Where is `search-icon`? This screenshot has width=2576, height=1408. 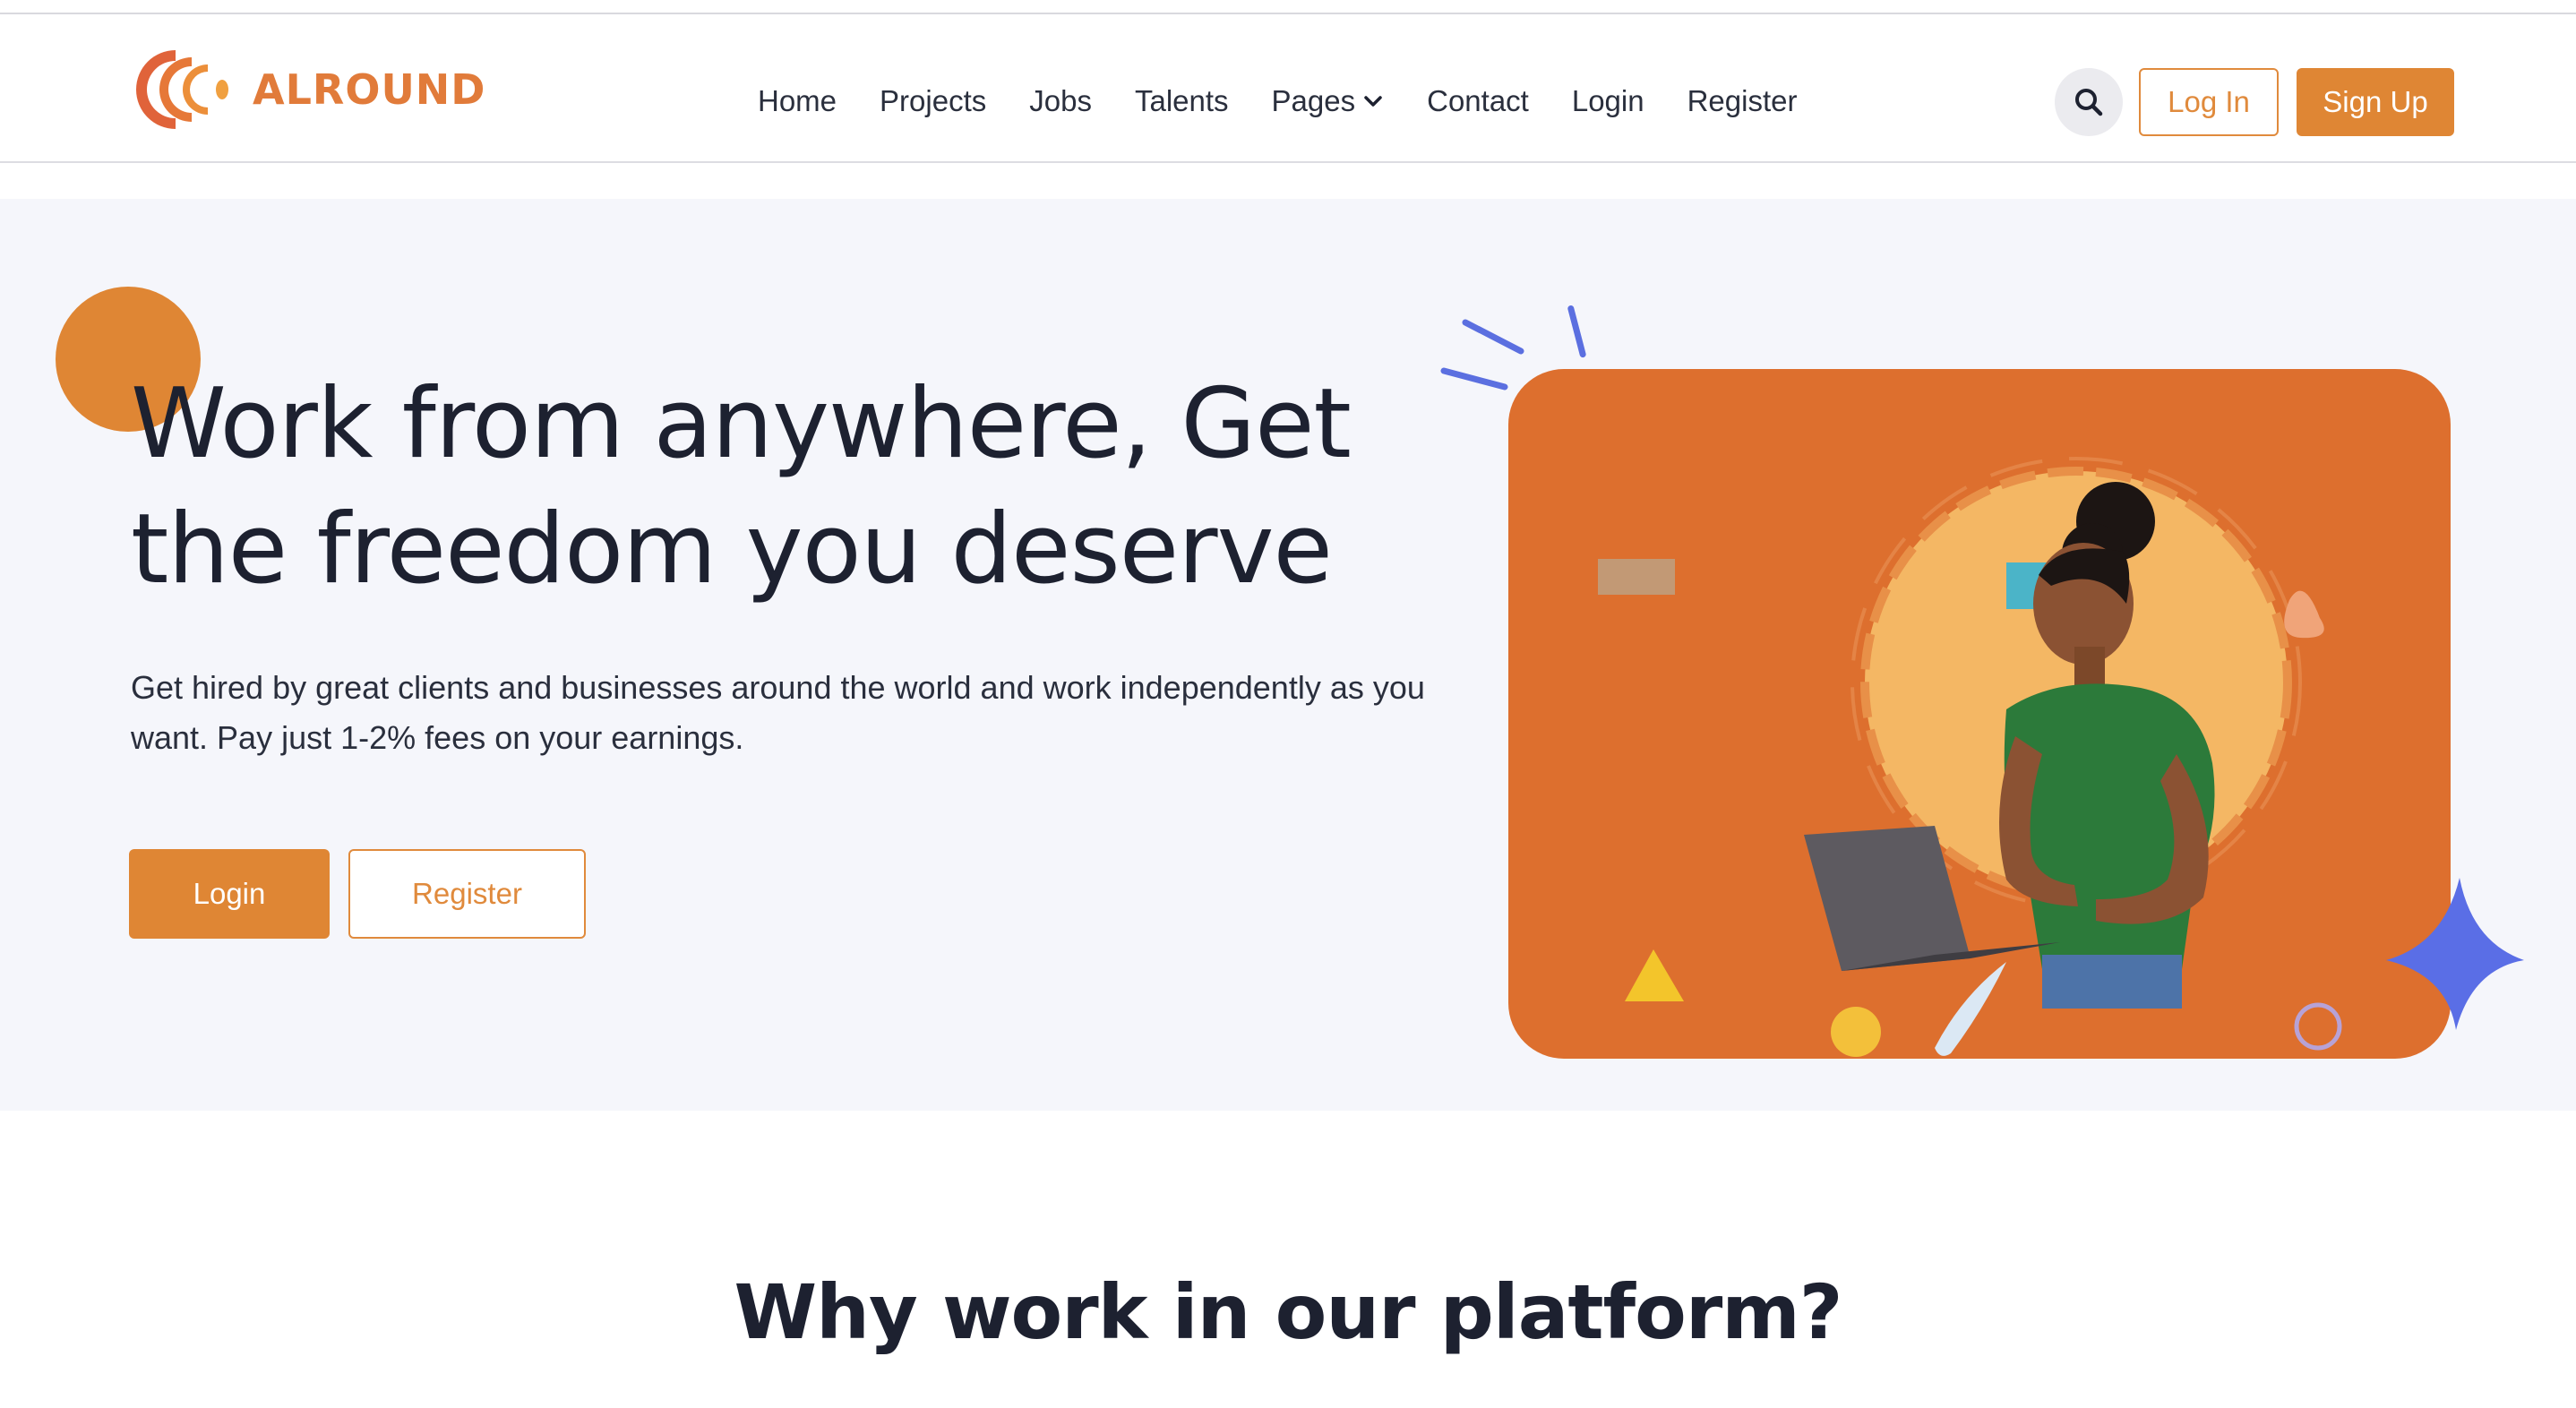 search-icon is located at coordinates (2089, 102).